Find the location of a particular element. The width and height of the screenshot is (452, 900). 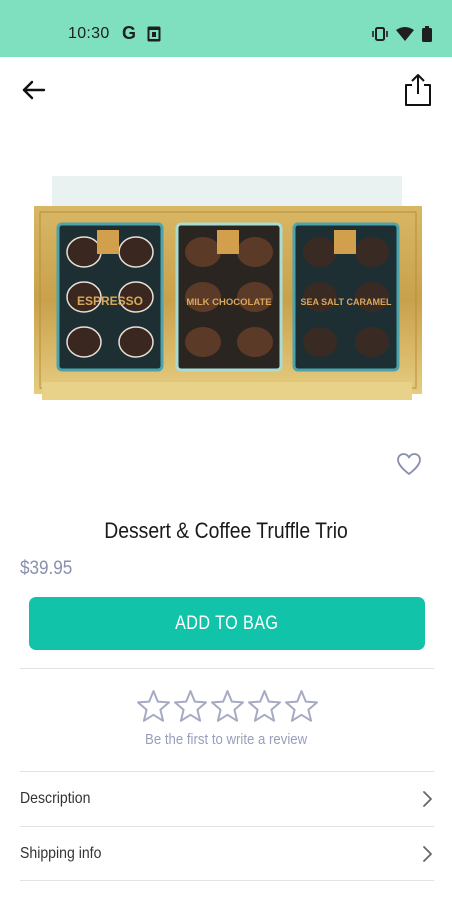

back-arrow-icon is located at coordinates (34, 90).